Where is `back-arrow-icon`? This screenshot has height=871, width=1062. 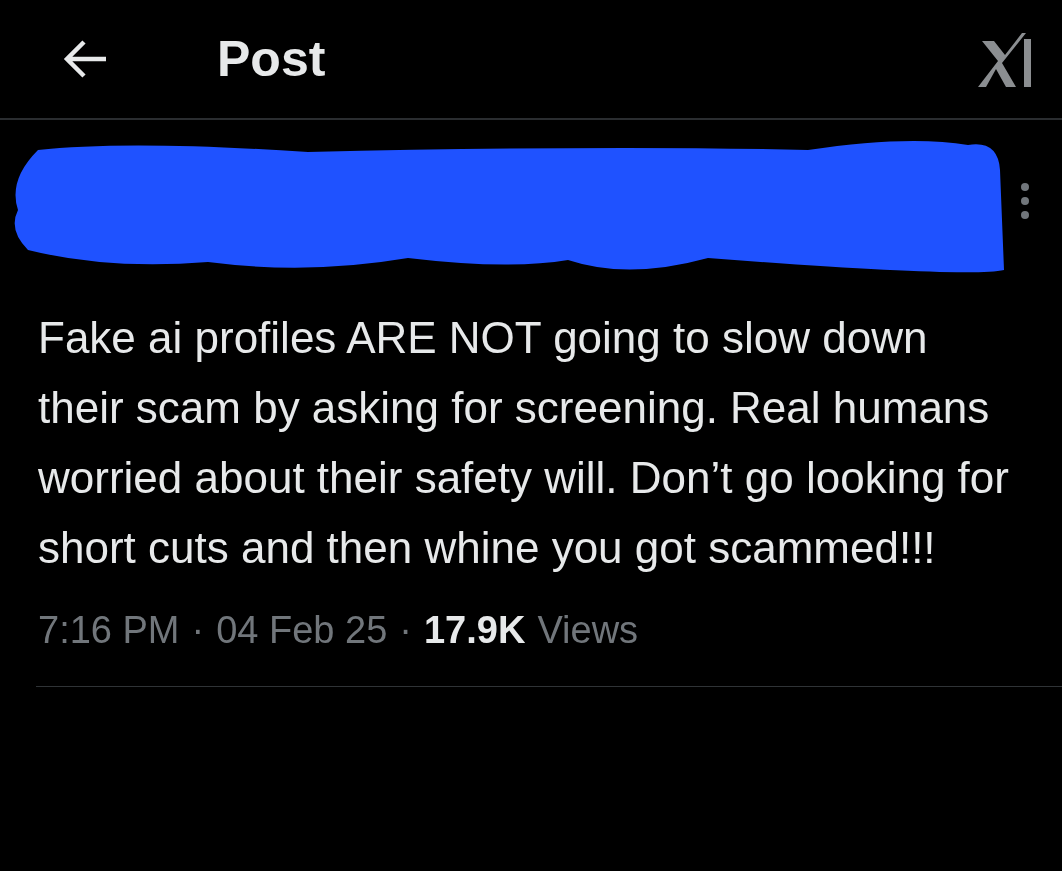
back-arrow-icon is located at coordinates (85, 59).